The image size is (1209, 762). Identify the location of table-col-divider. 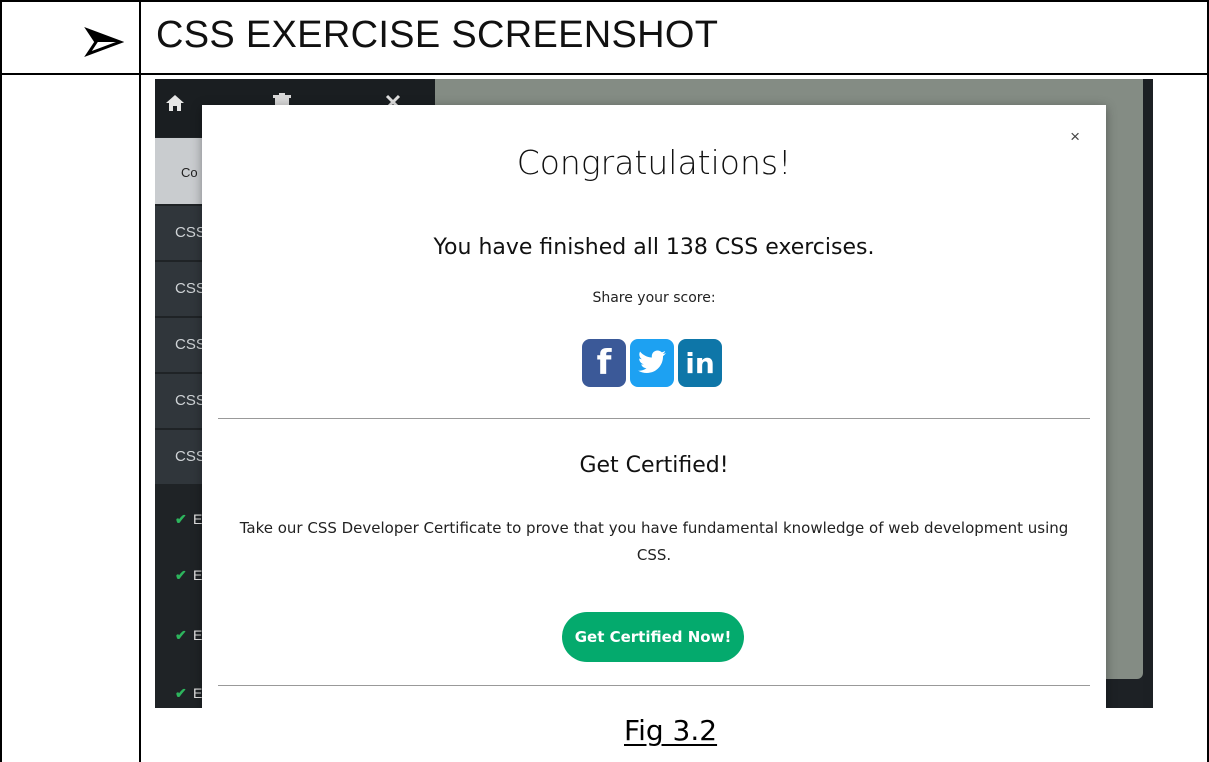
(140, 381).